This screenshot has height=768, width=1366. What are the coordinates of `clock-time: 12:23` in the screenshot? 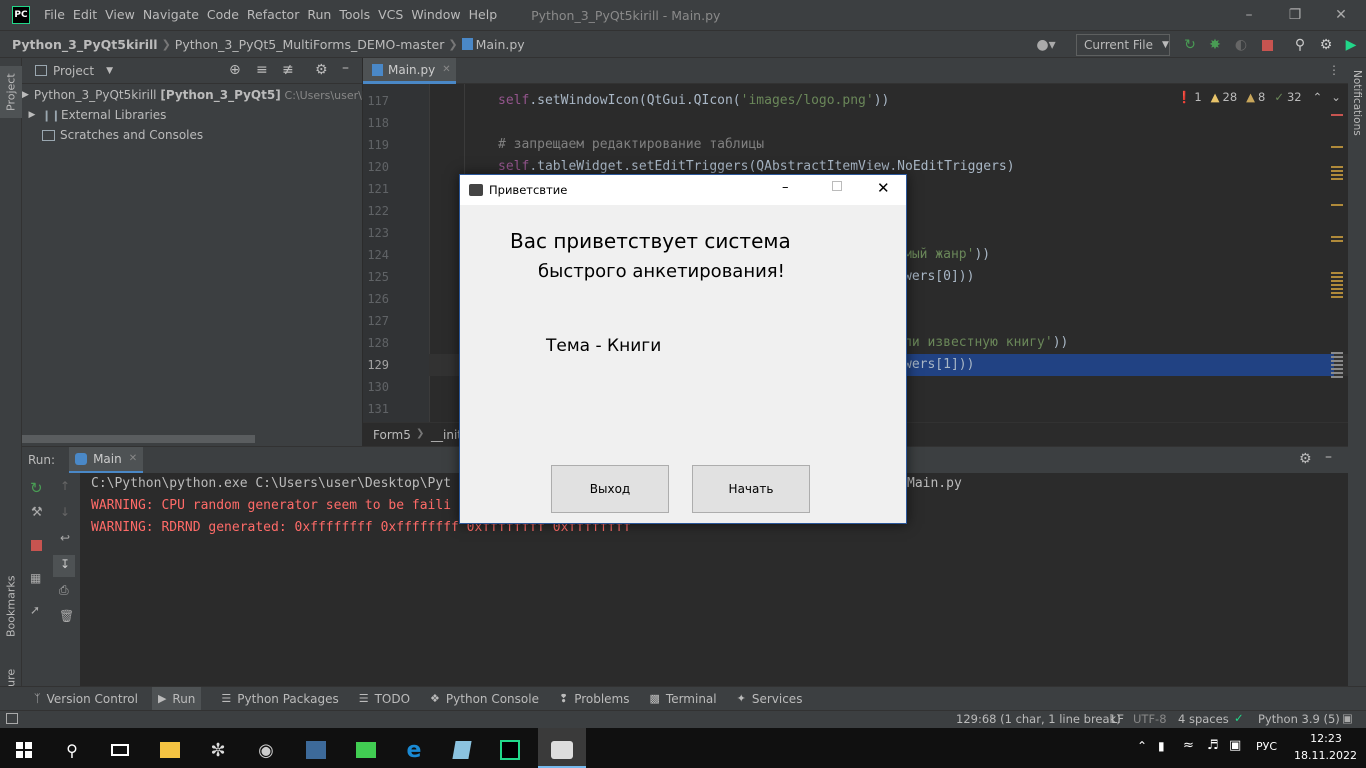 It's located at (1326, 738).